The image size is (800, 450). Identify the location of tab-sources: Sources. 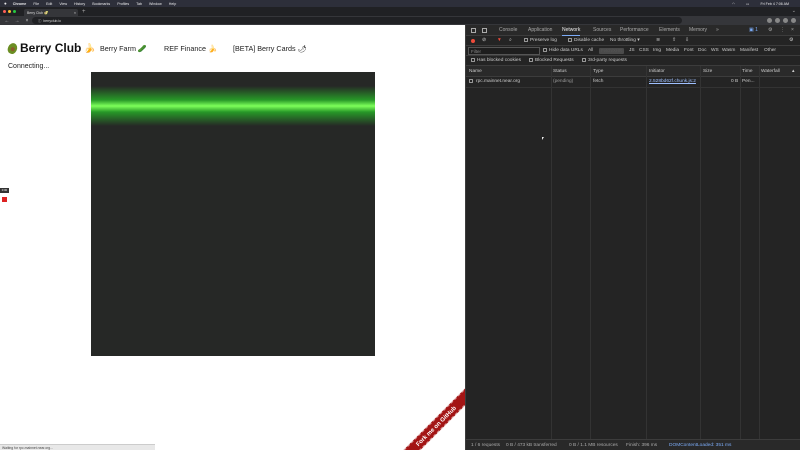
(602, 30).